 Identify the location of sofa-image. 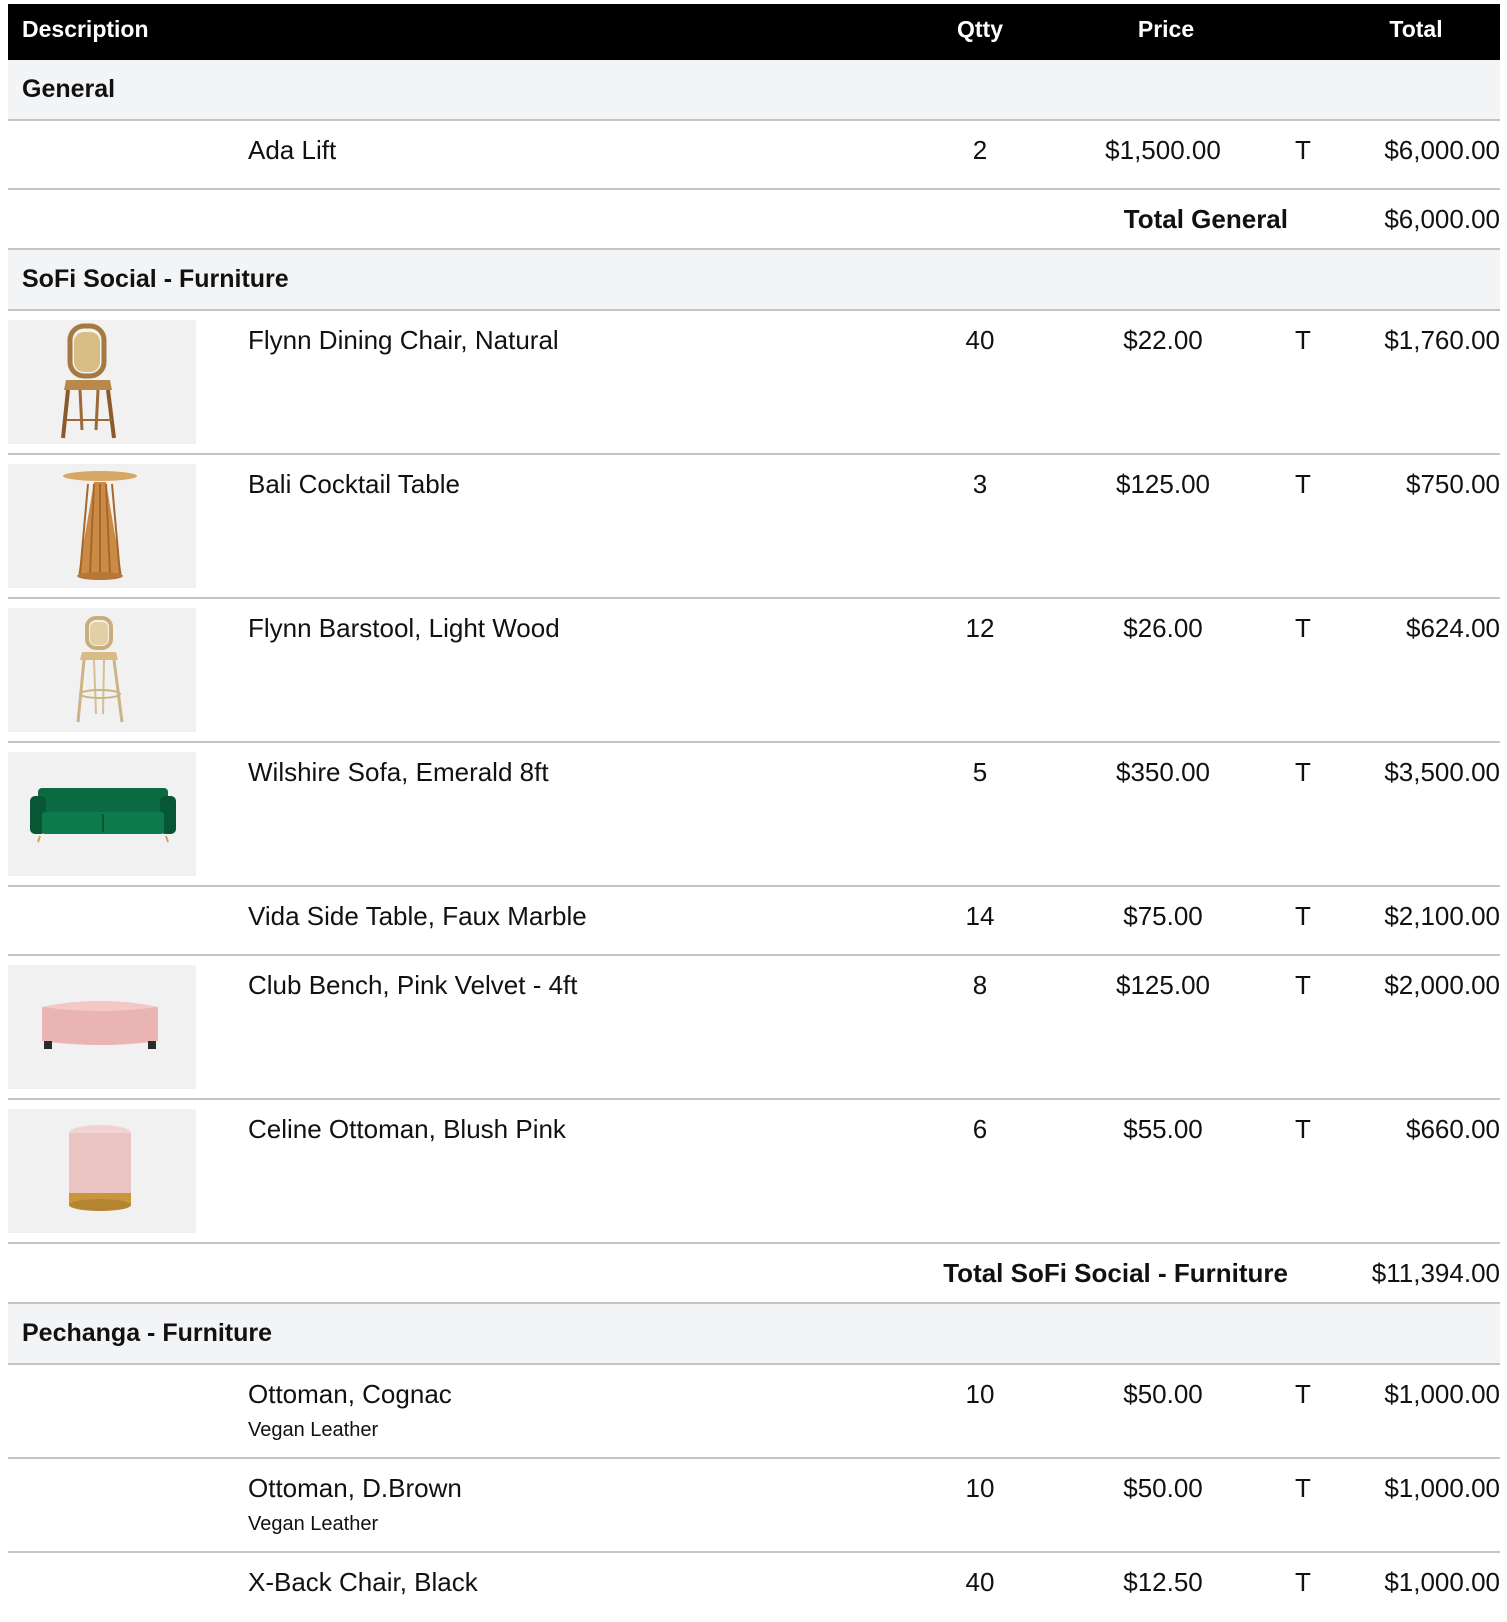
(102, 814).